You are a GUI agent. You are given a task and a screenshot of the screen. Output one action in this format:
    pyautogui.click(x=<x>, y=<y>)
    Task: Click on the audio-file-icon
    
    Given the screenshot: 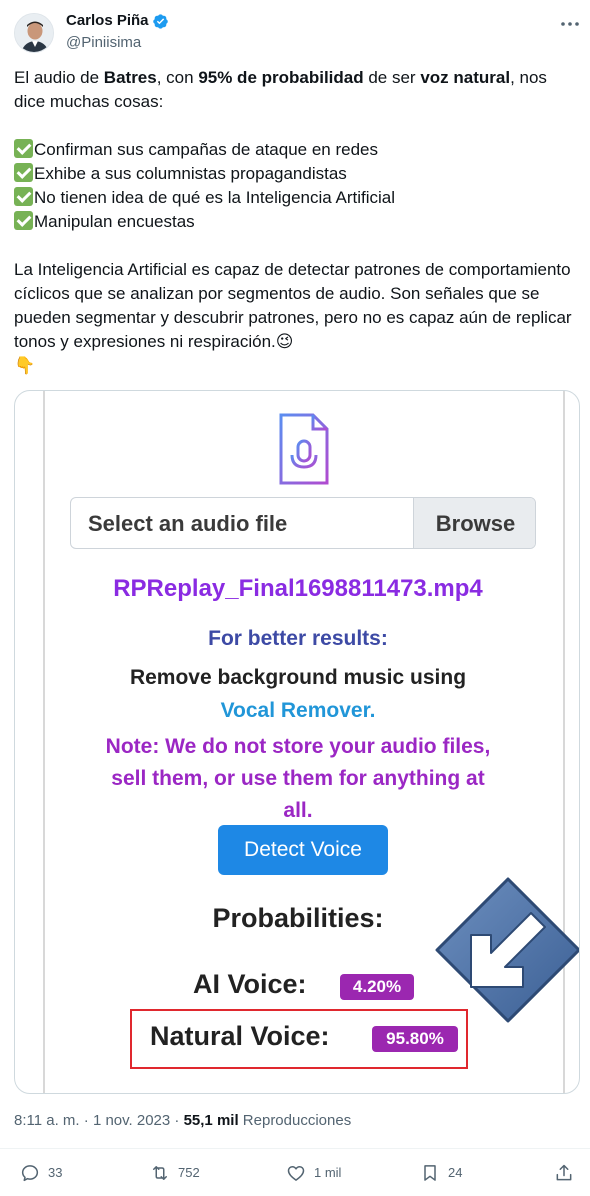 What is the action you would take?
    pyautogui.click(x=304, y=449)
    